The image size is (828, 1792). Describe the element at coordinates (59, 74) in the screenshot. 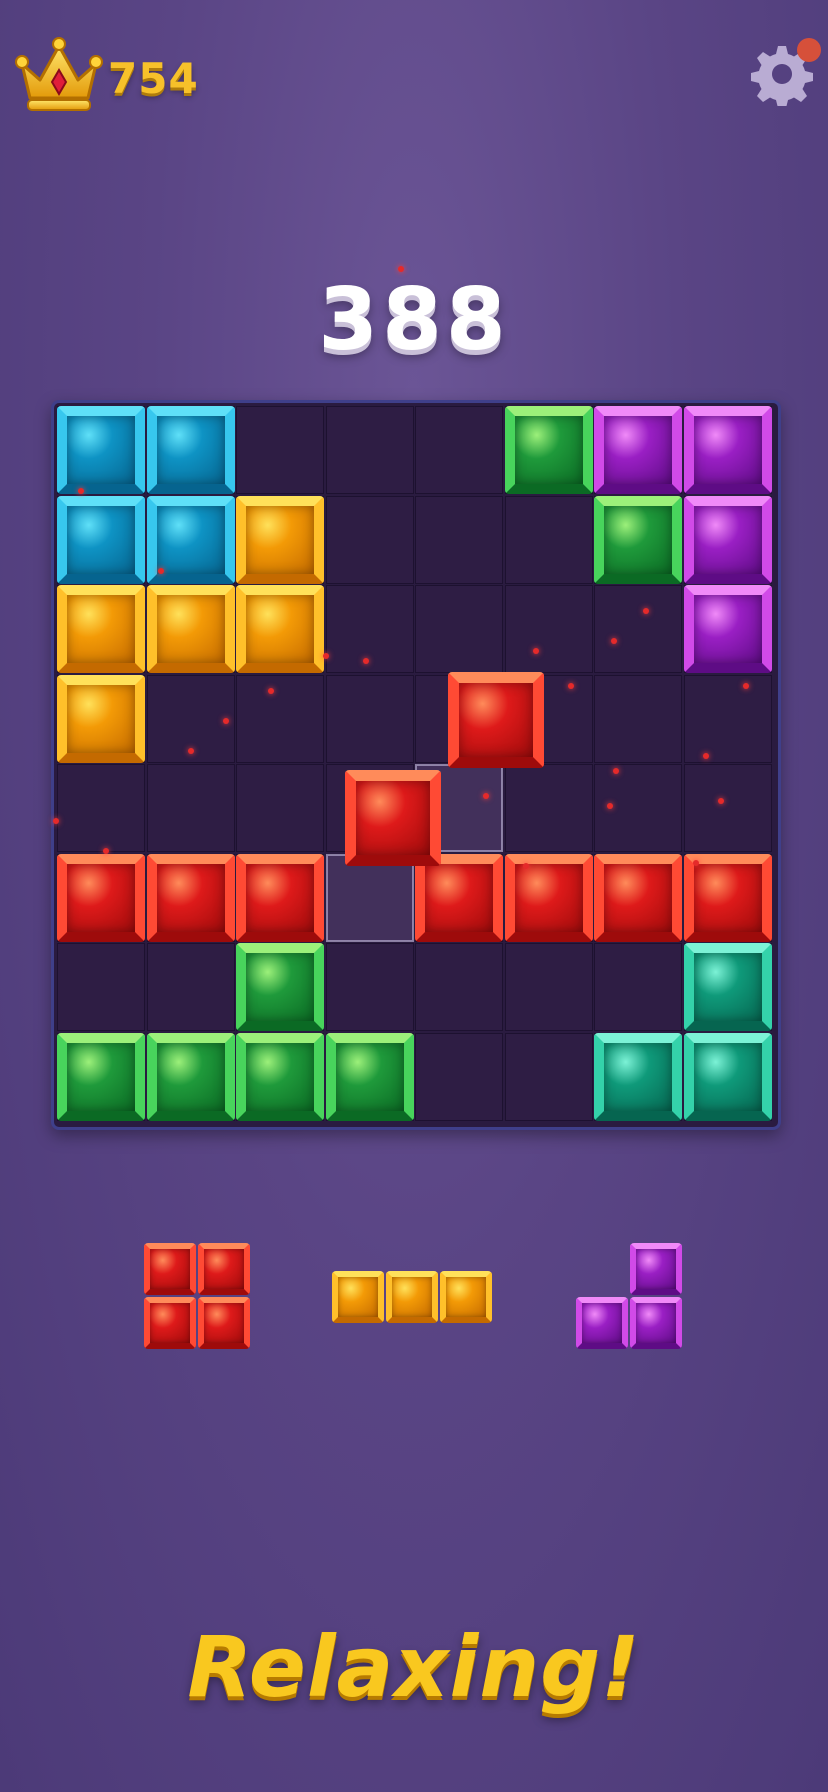

I see `crown-icon` at that location.